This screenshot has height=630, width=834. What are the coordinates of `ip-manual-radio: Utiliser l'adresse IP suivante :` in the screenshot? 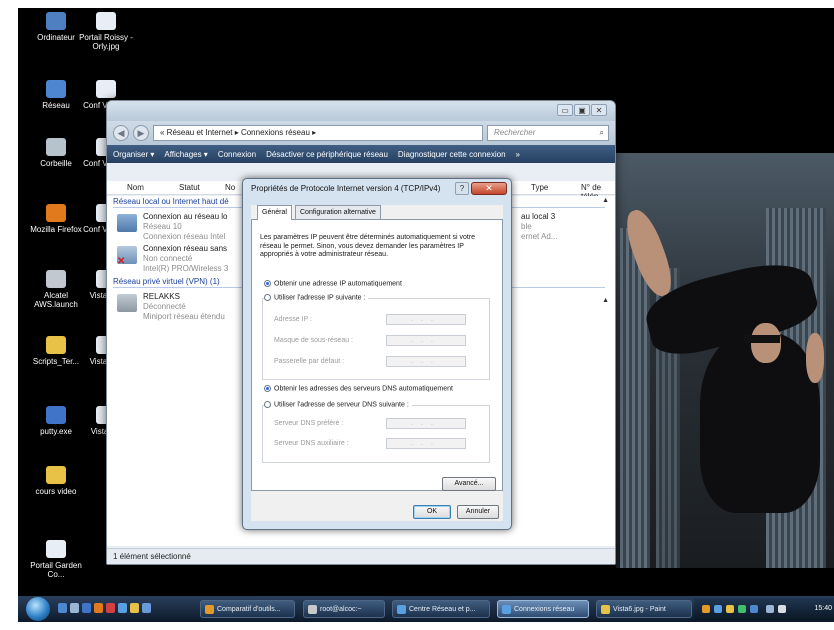 It's located at (316, 298).